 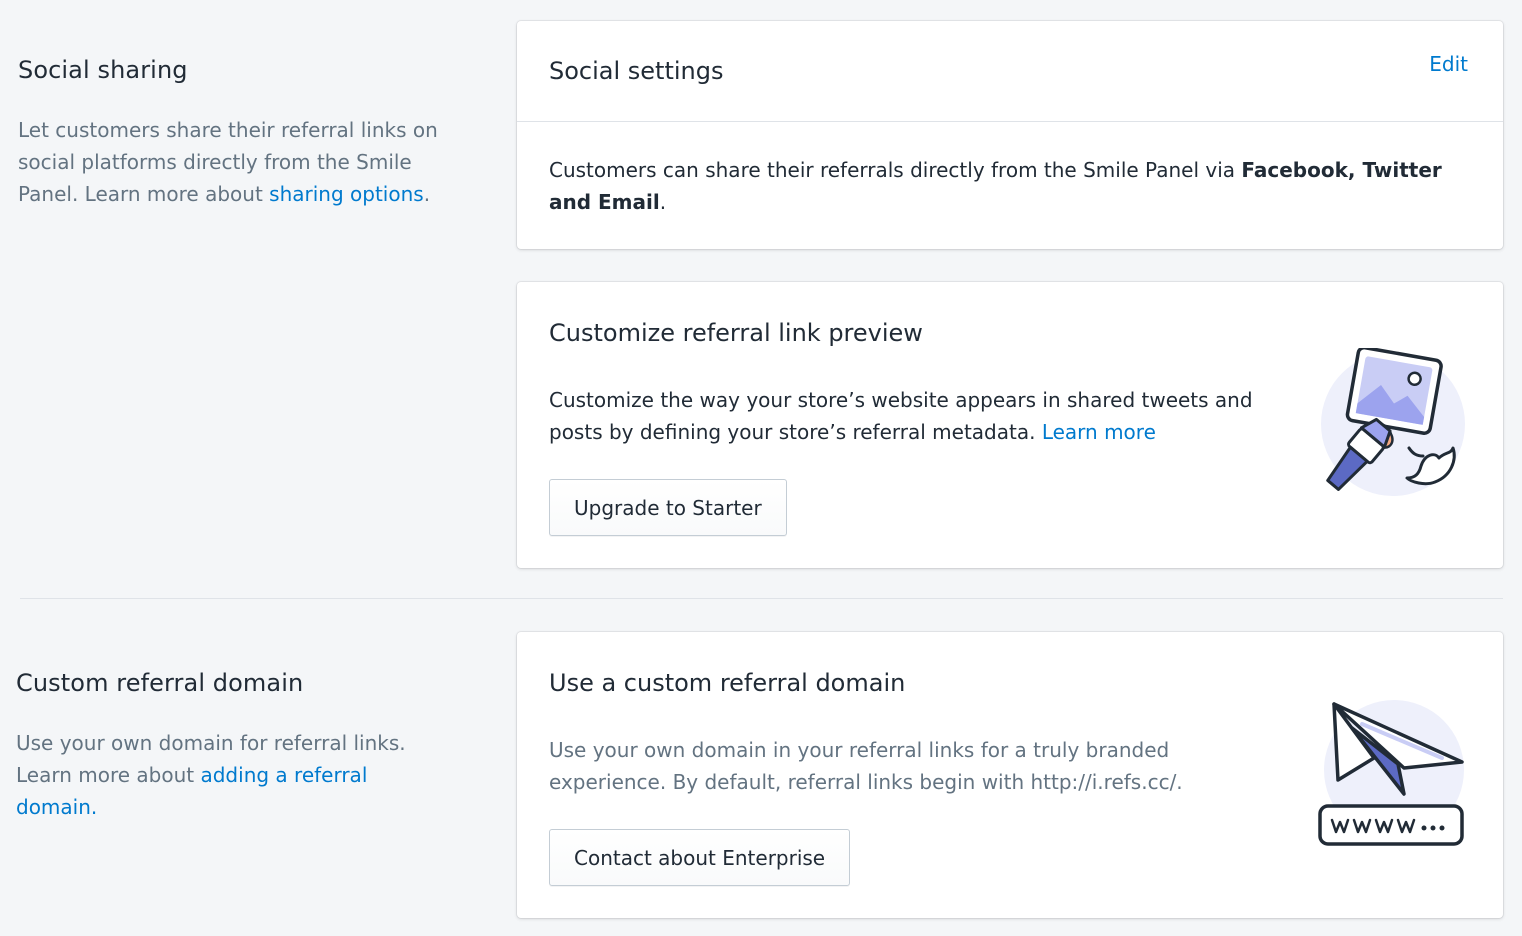 I want to click on card-title-social-settings: Social settings, so click(x=636, y=71).